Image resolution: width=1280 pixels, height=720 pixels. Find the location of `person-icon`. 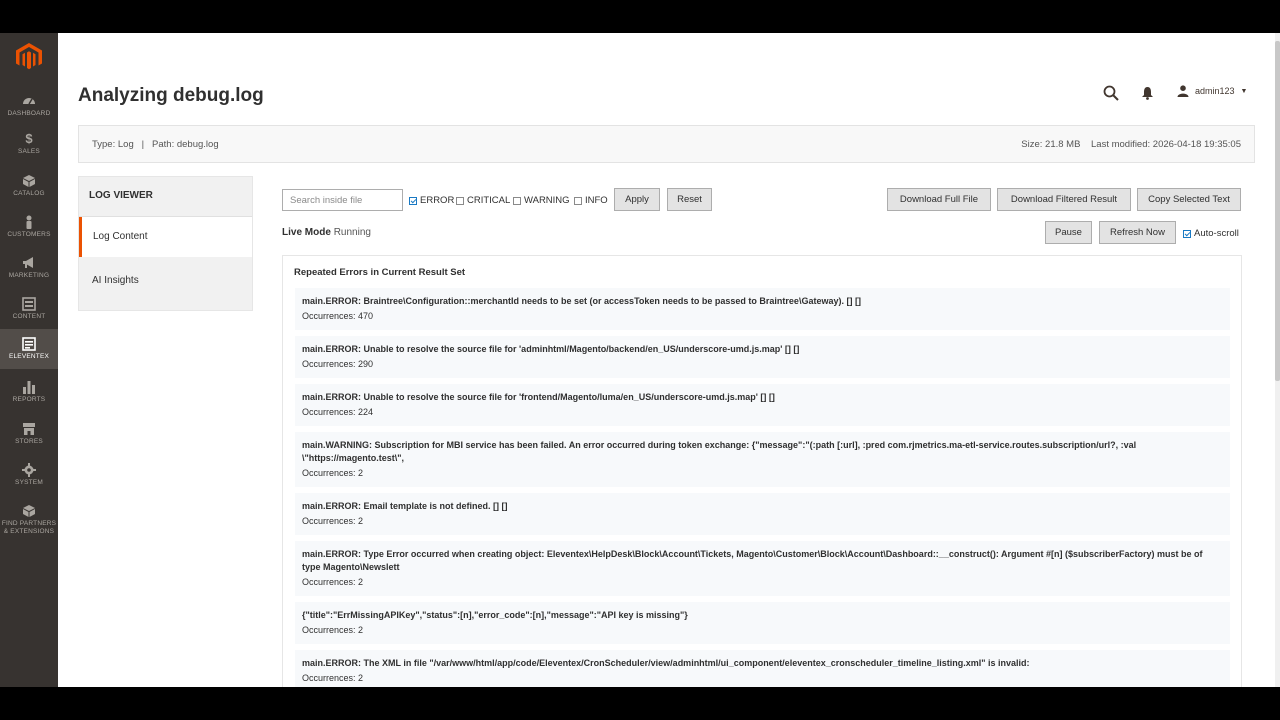

person-icon is located at coordinates (29, 222).